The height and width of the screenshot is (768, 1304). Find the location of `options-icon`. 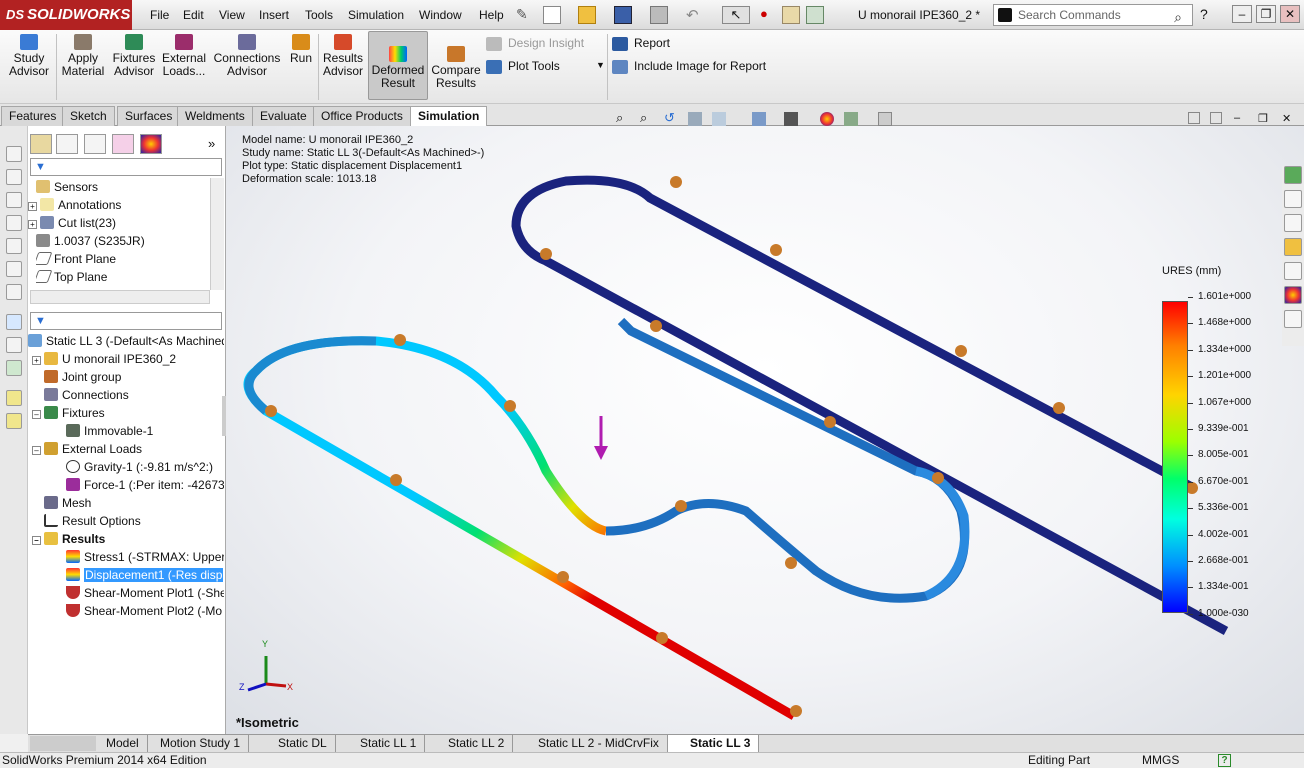

options-icon is located at coordinates (791, 15).